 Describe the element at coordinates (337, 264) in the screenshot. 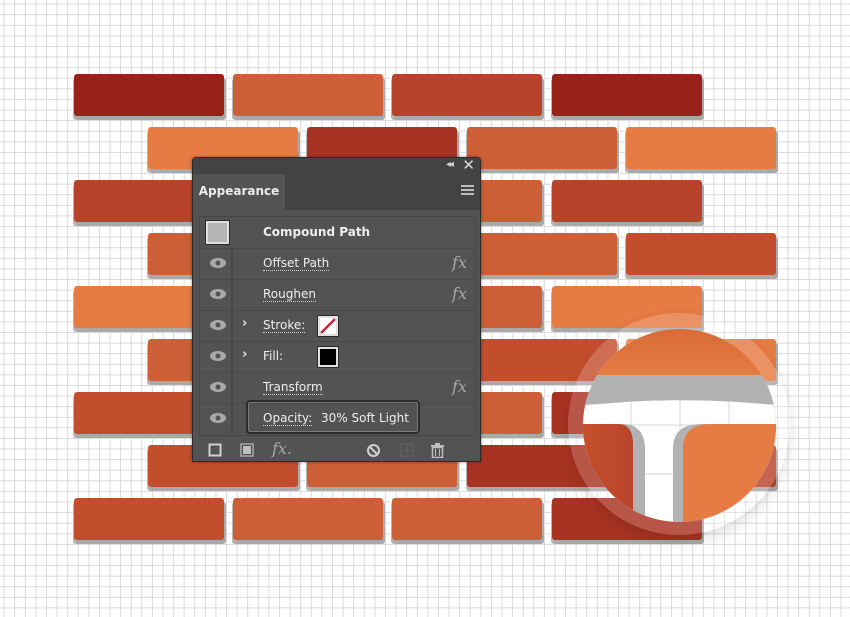

I see `appearance-row-offset-path: Offset Path fx` at that location.